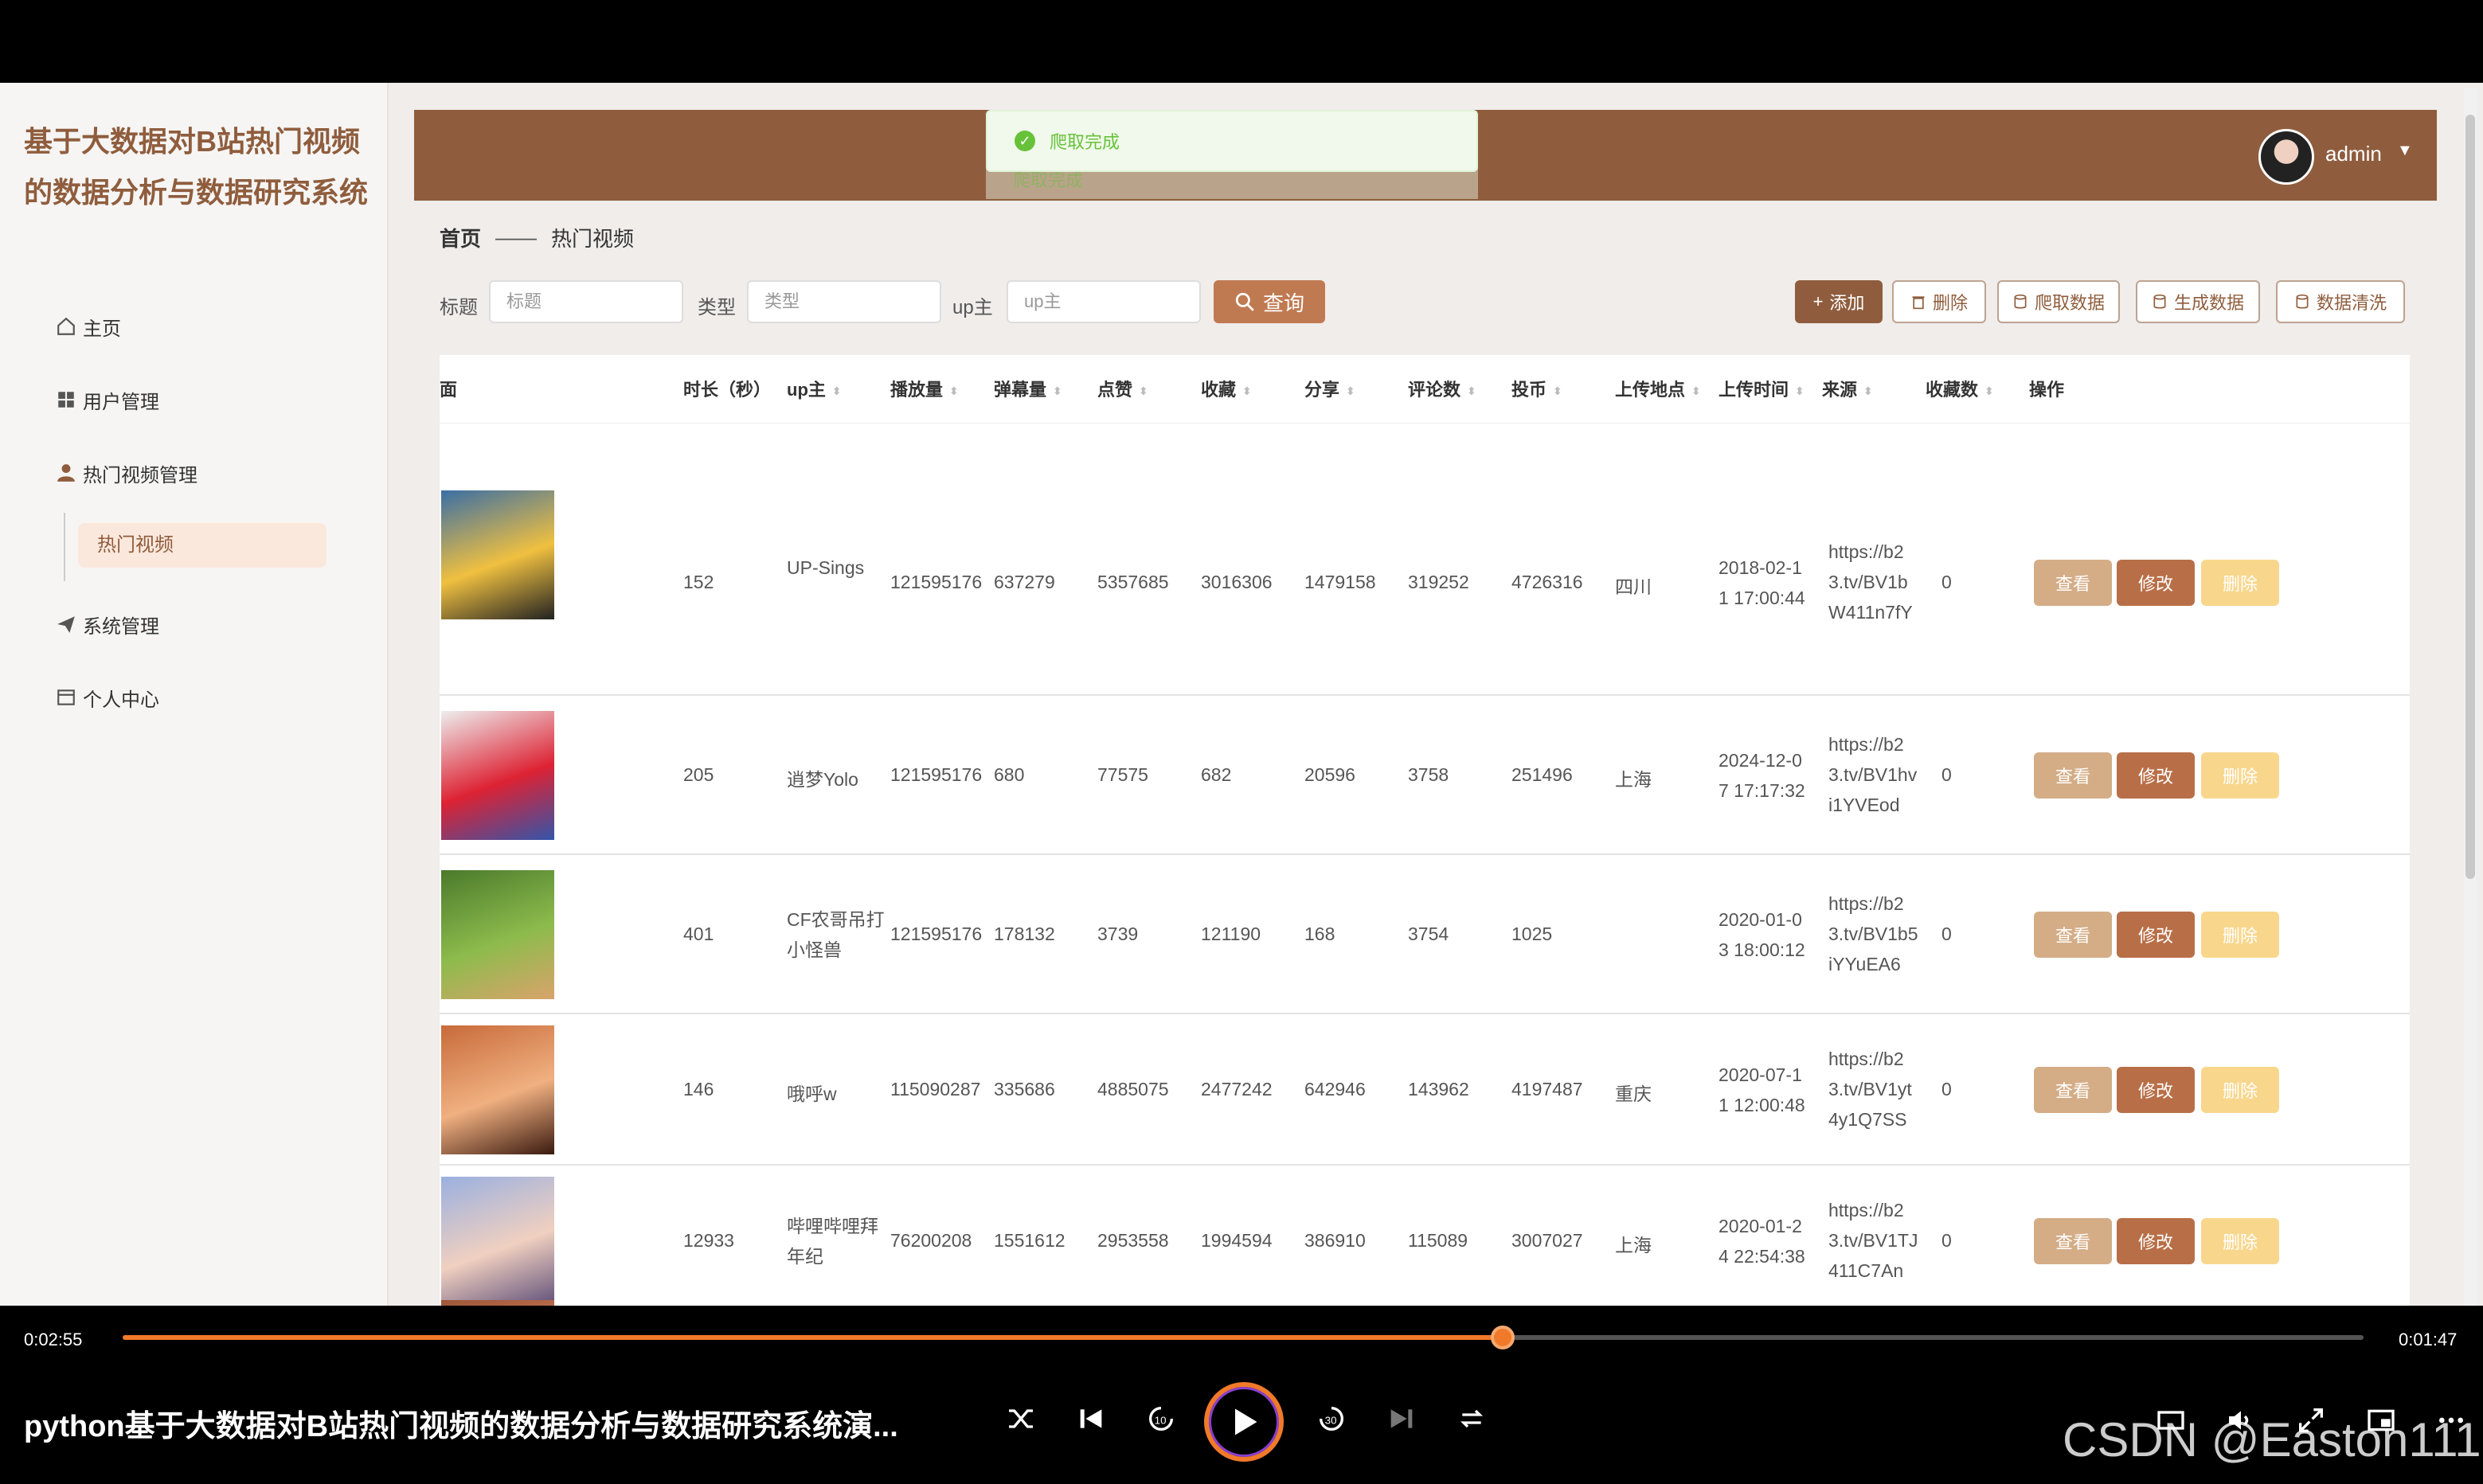  I want to click on cell-source: https://b2 3.tv/BV1b W411n7fY, so click(1880, 582).